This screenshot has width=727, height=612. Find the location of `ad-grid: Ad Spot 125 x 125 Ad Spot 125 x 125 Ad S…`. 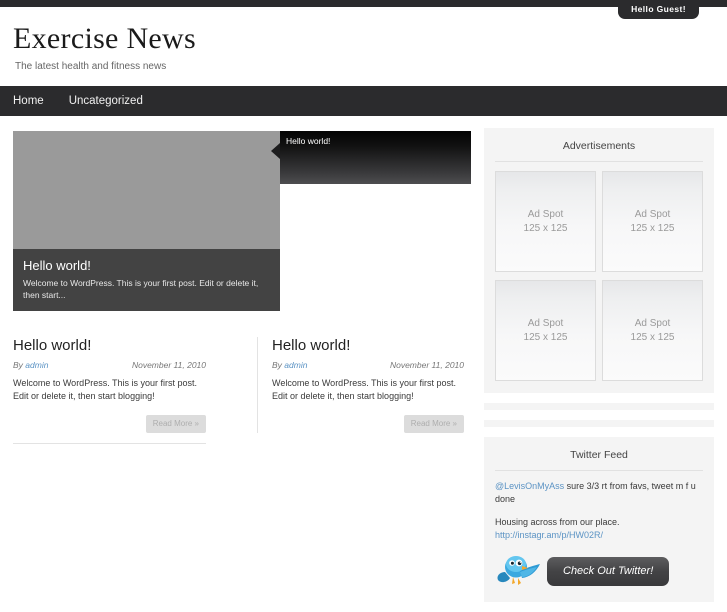

ad-grid: Ad Spot 125 x 125 Ad Spot 125 x 125 Ad S… is located at coordinates (599, 276).